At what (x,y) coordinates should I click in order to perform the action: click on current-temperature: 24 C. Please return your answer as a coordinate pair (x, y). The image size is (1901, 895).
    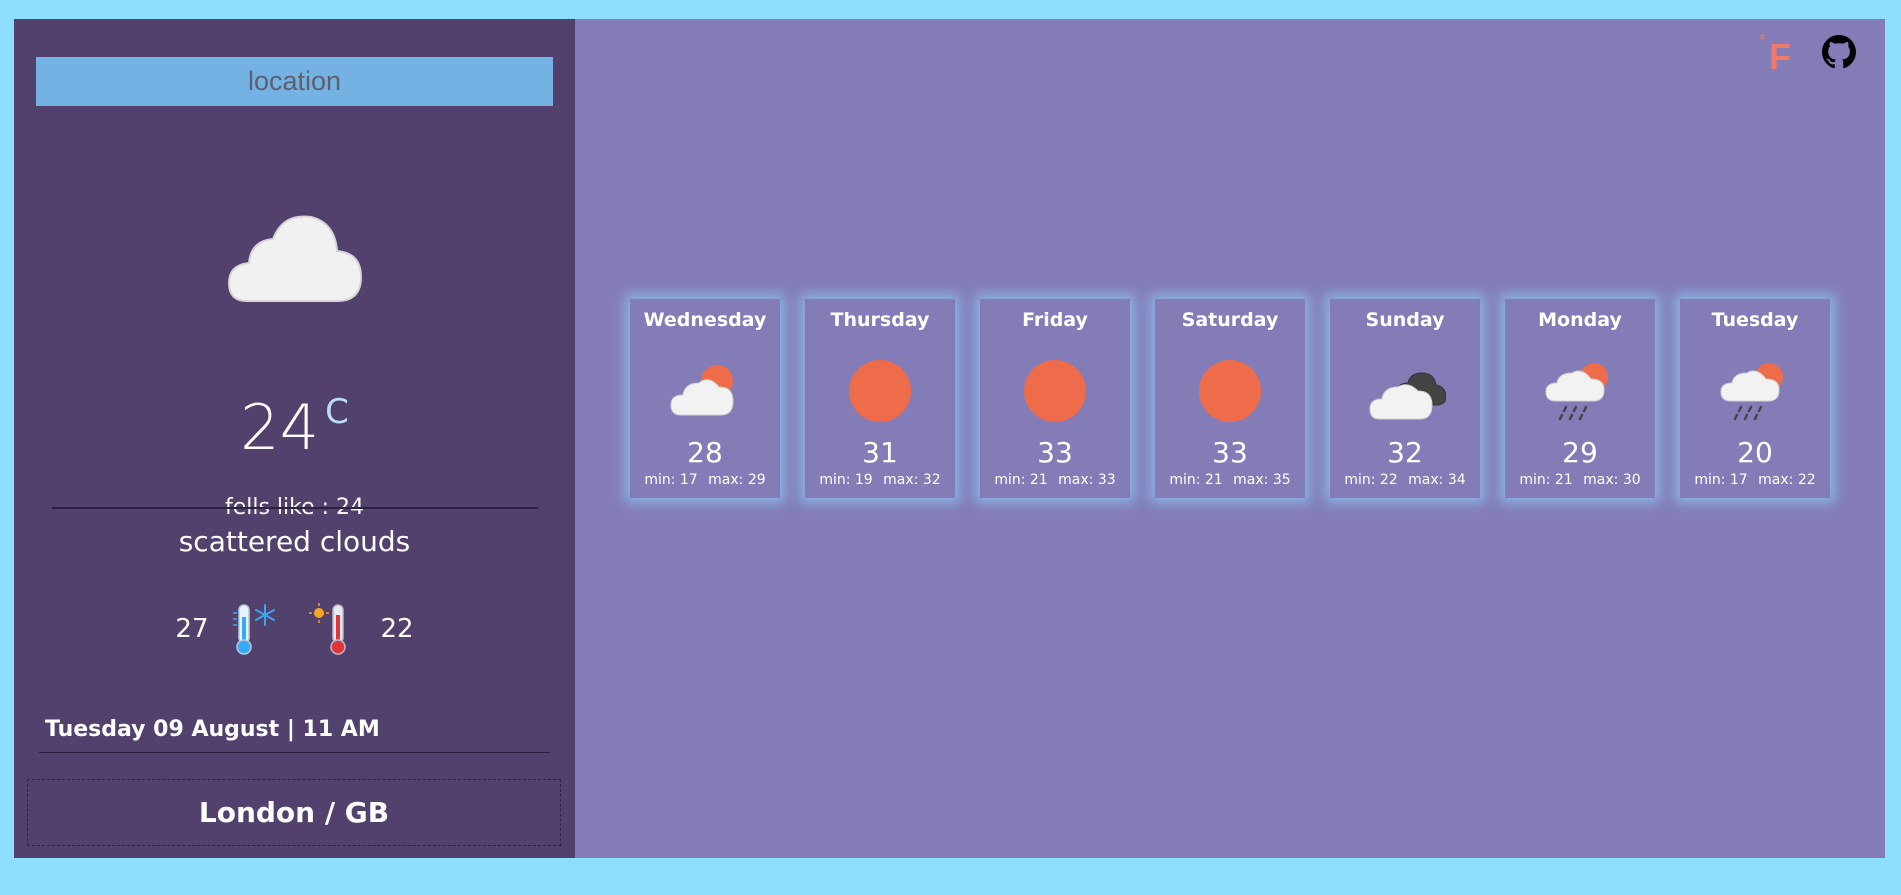
    Looking at the image, I should click on (294, 427).